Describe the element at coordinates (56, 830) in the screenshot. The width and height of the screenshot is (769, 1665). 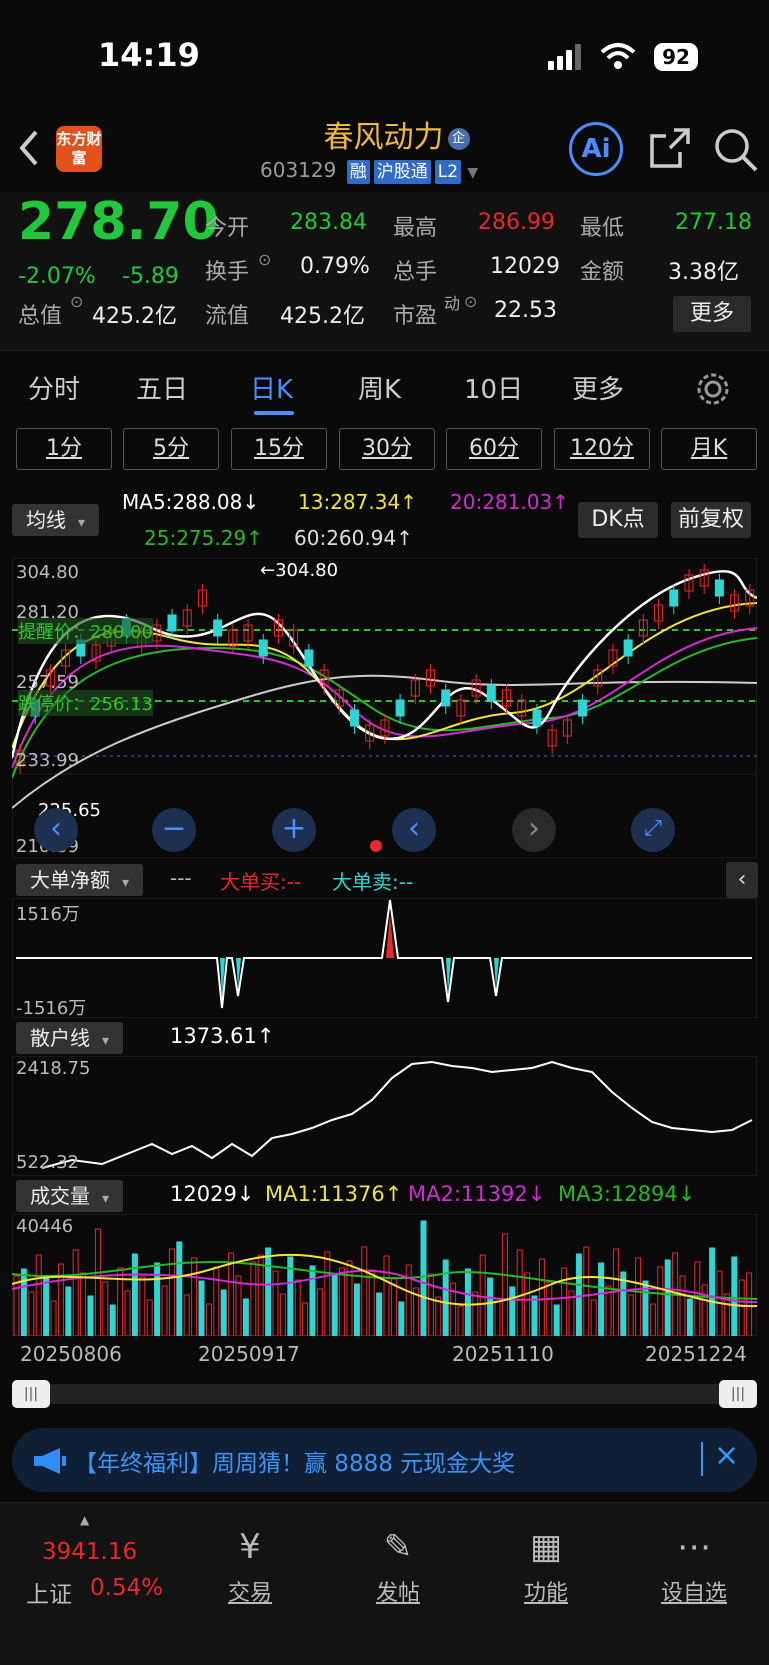
I see `scroll-left-icon: ‹` at that location.